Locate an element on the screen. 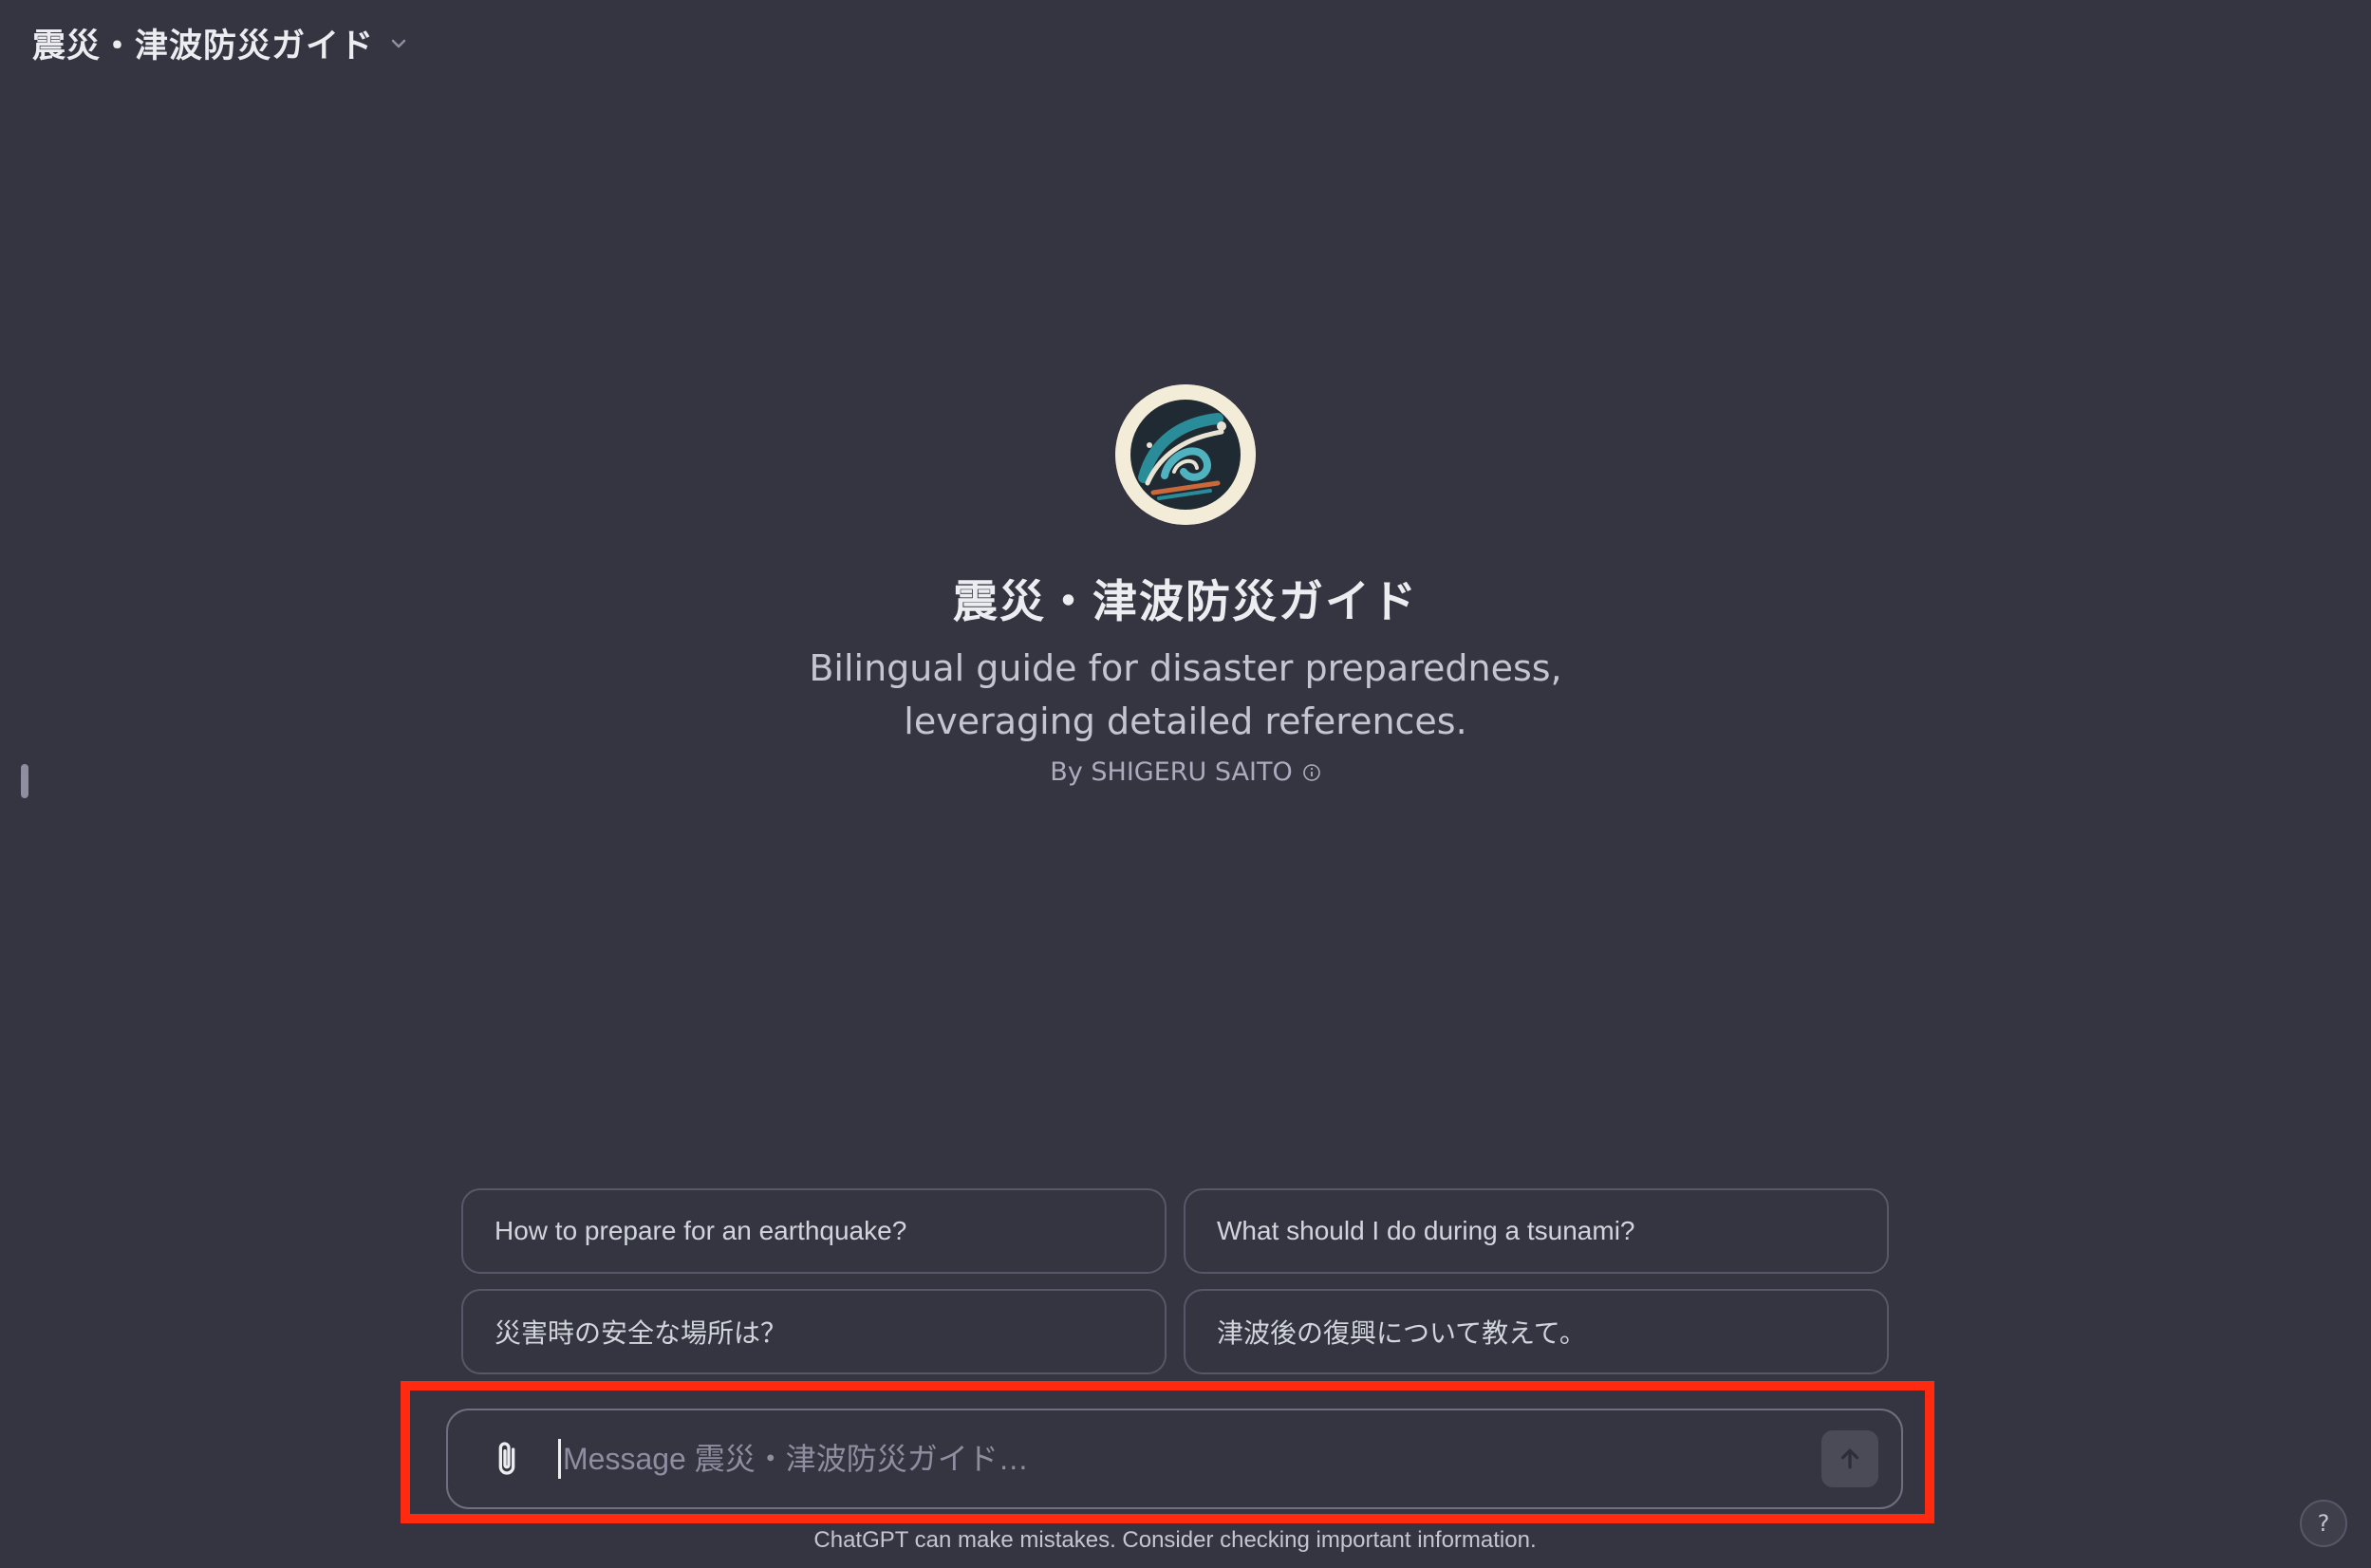  gpt-title: 震災・津波防災ガイド is located at coordinates (203, 46).